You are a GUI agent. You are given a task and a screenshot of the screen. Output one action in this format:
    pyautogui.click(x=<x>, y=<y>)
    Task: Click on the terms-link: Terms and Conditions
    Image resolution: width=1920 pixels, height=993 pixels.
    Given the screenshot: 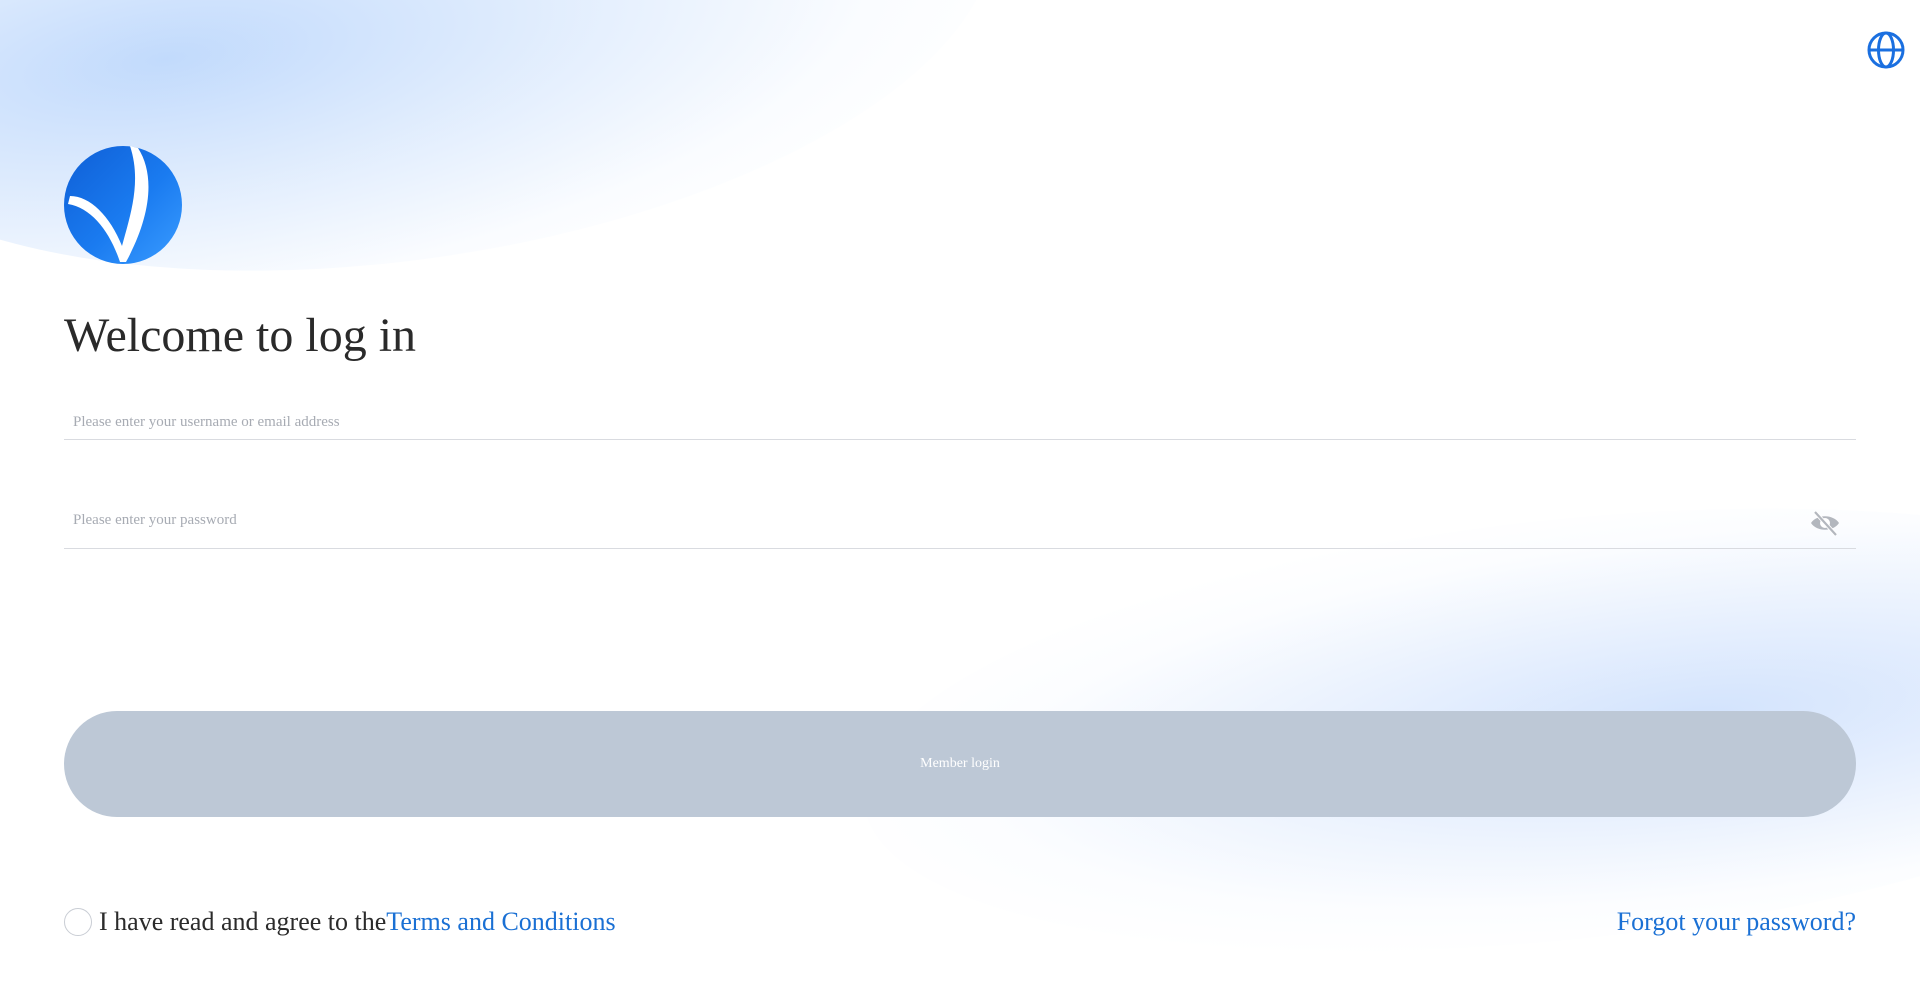 What is the action you would take?
    pyautogui.click(x=500, y=922)
    